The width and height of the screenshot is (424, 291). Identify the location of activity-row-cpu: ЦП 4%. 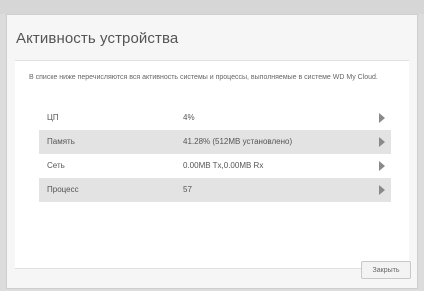
(215, 118).